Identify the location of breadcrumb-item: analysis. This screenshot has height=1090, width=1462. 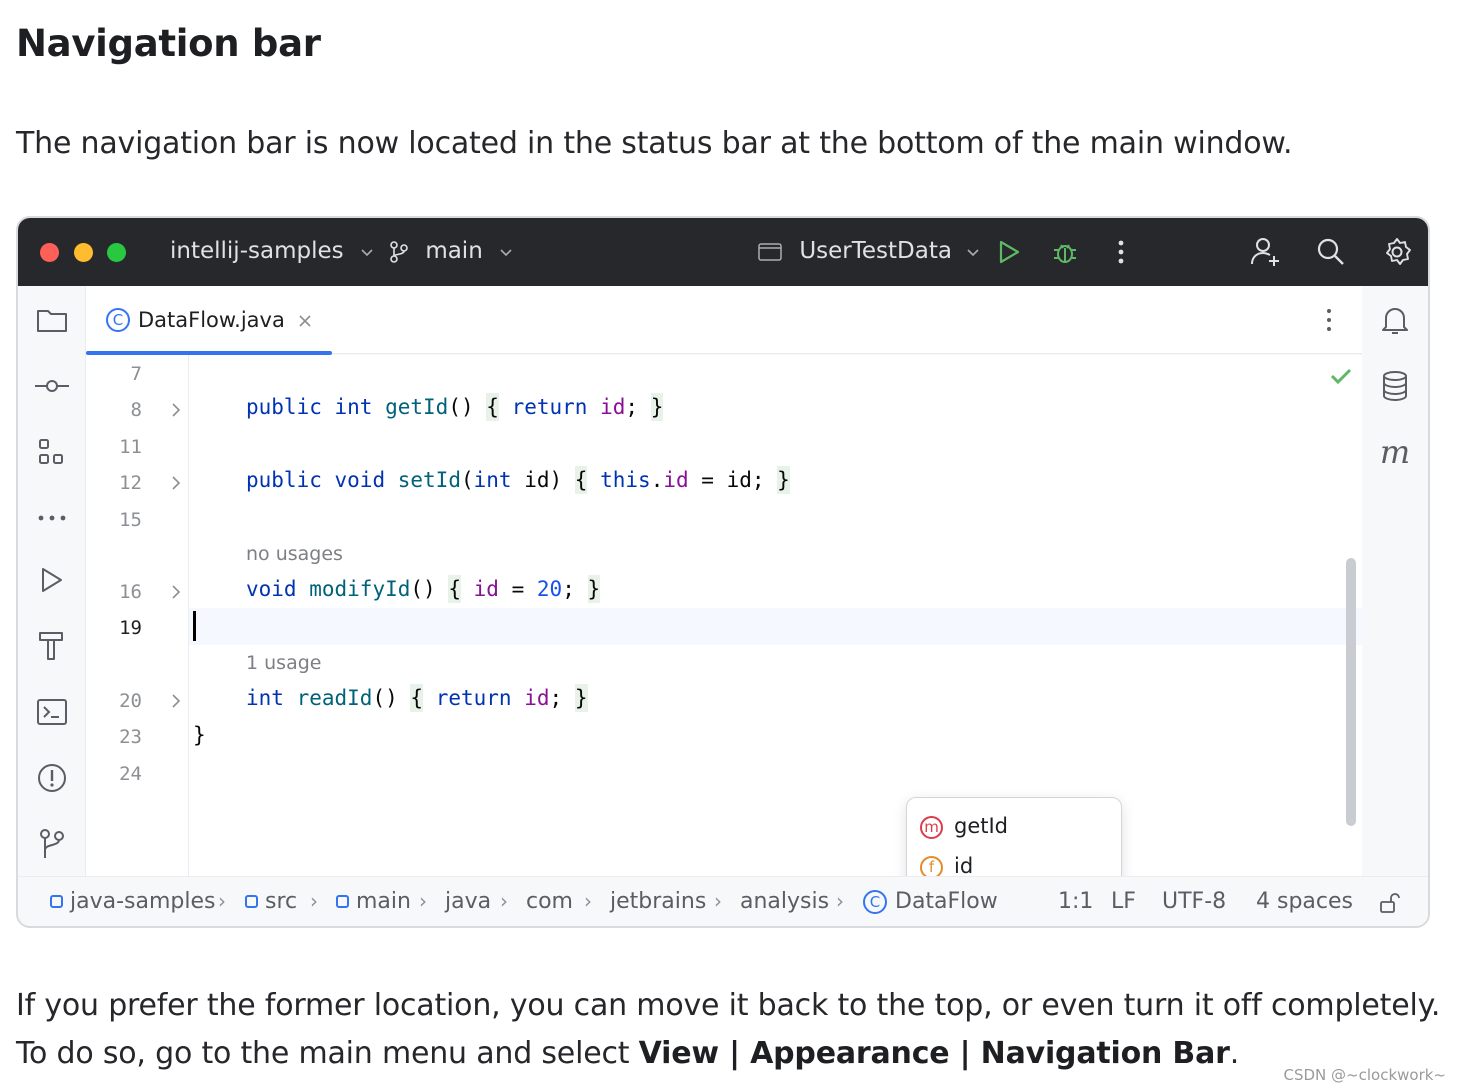
(784, 901).